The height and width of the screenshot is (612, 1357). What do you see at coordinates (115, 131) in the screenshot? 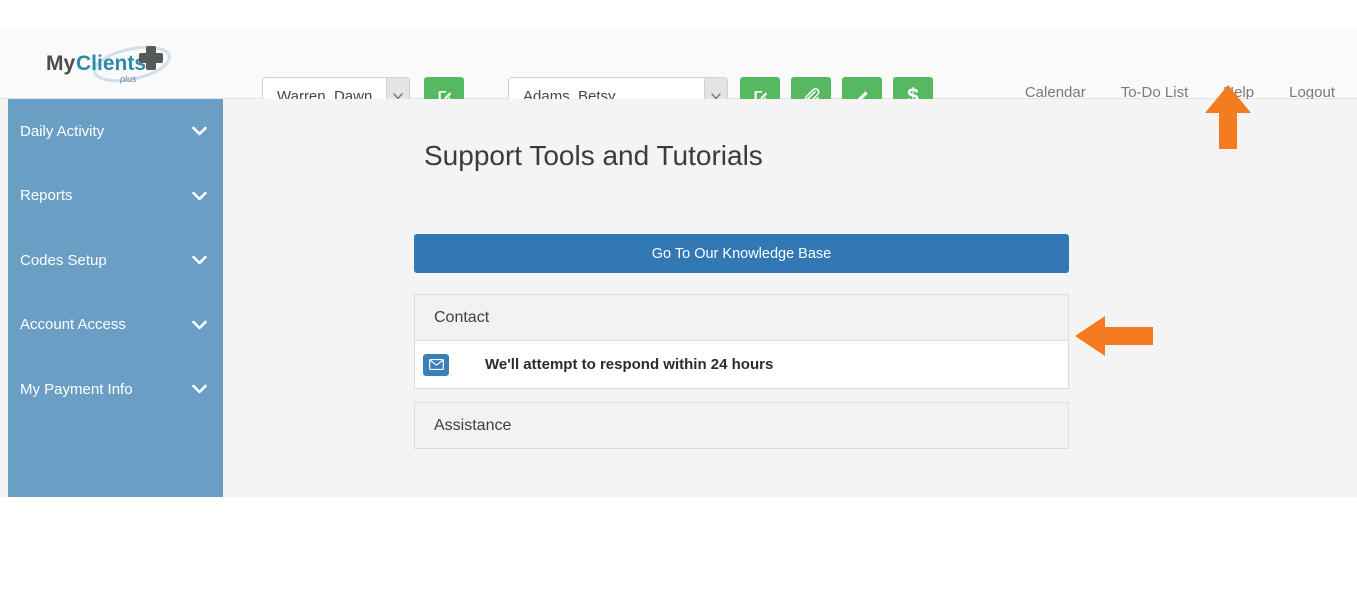
I see `sidebar-item-daily-activity: Daily Activity` at bounding box center [115, 131].